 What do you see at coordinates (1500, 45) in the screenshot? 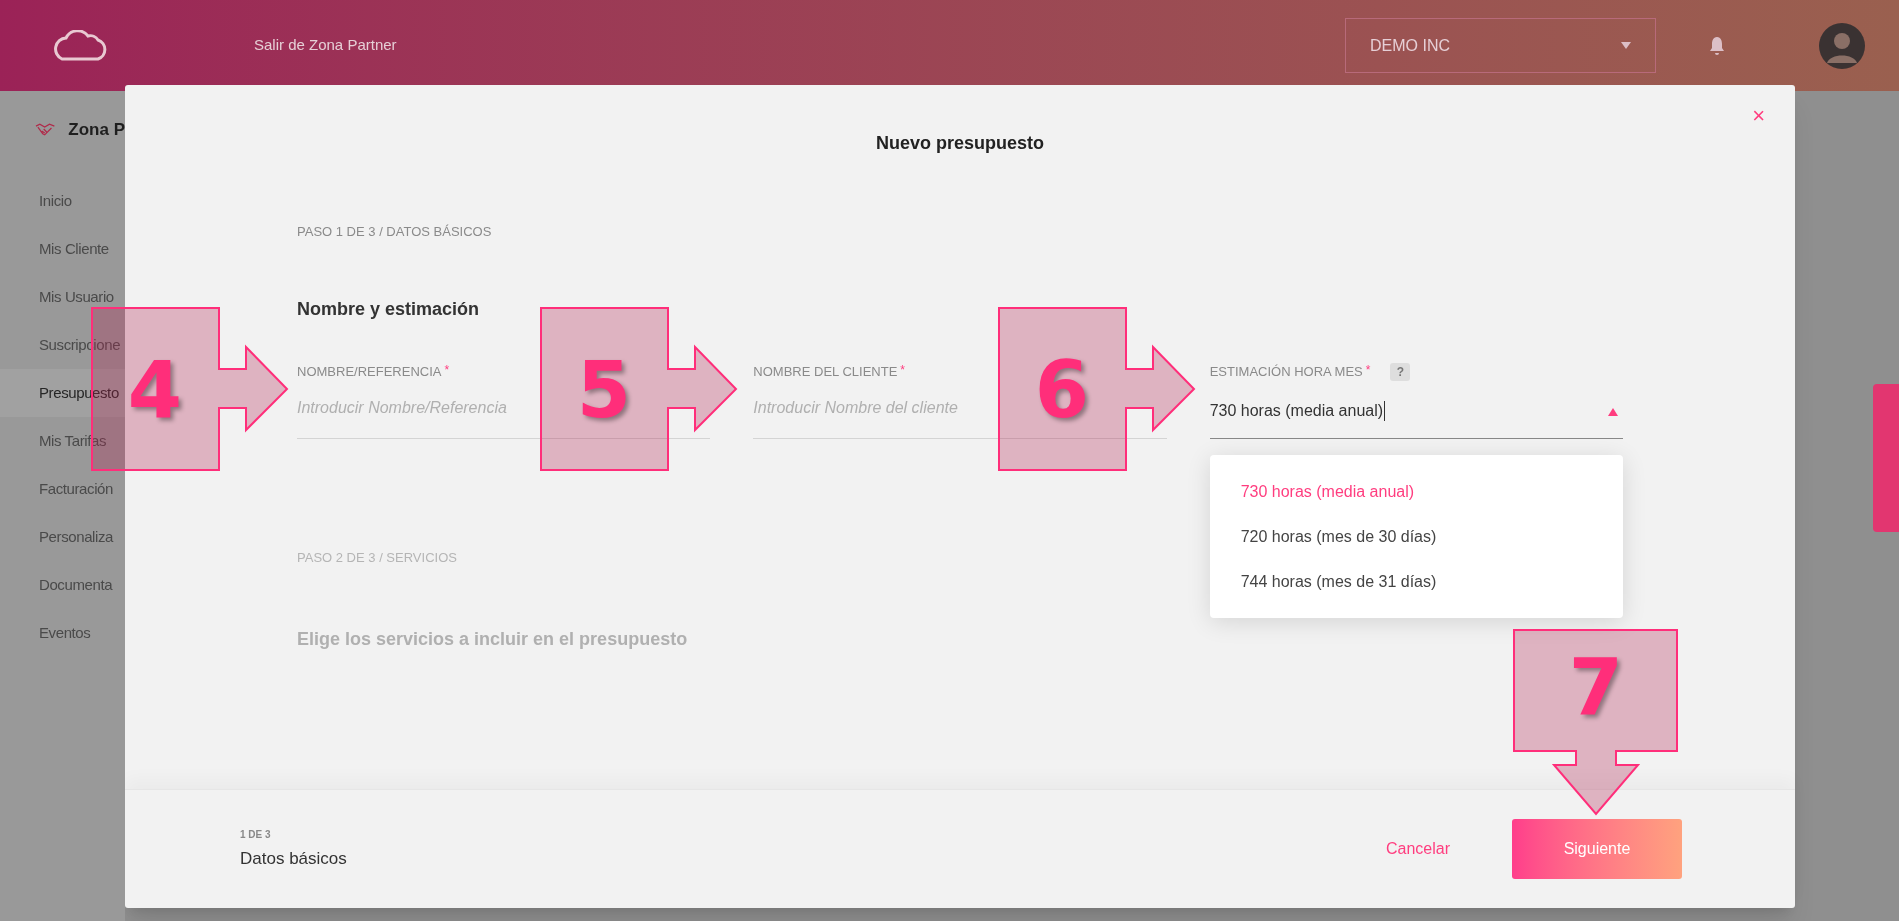
I see `account-select: DEMO INC` at bounding box center [1500, 45].